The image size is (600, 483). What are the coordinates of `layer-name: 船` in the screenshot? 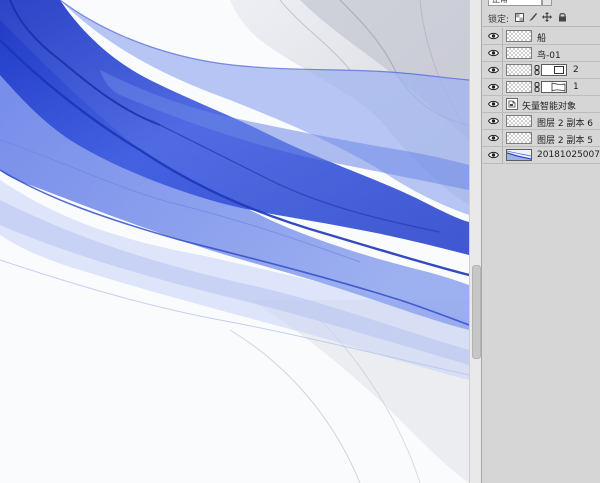 It's located at (542, 39).